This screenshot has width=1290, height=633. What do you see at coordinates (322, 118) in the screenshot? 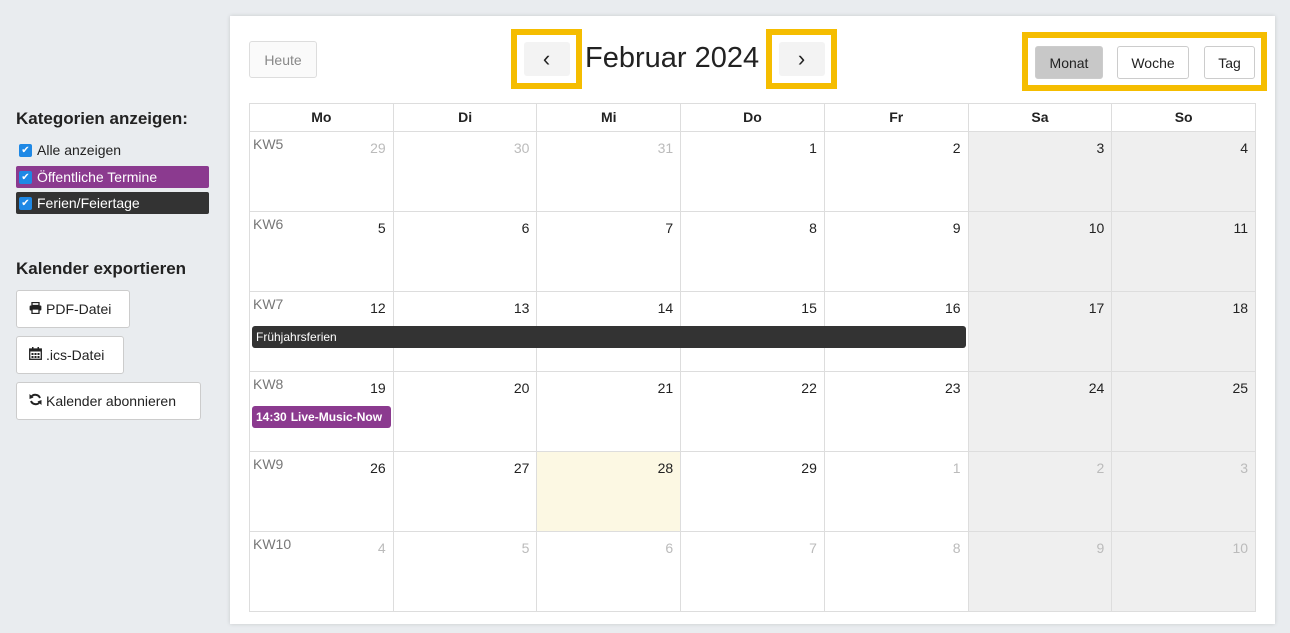
I see `weekday-label: Mo` at bounding box center [322, 118].